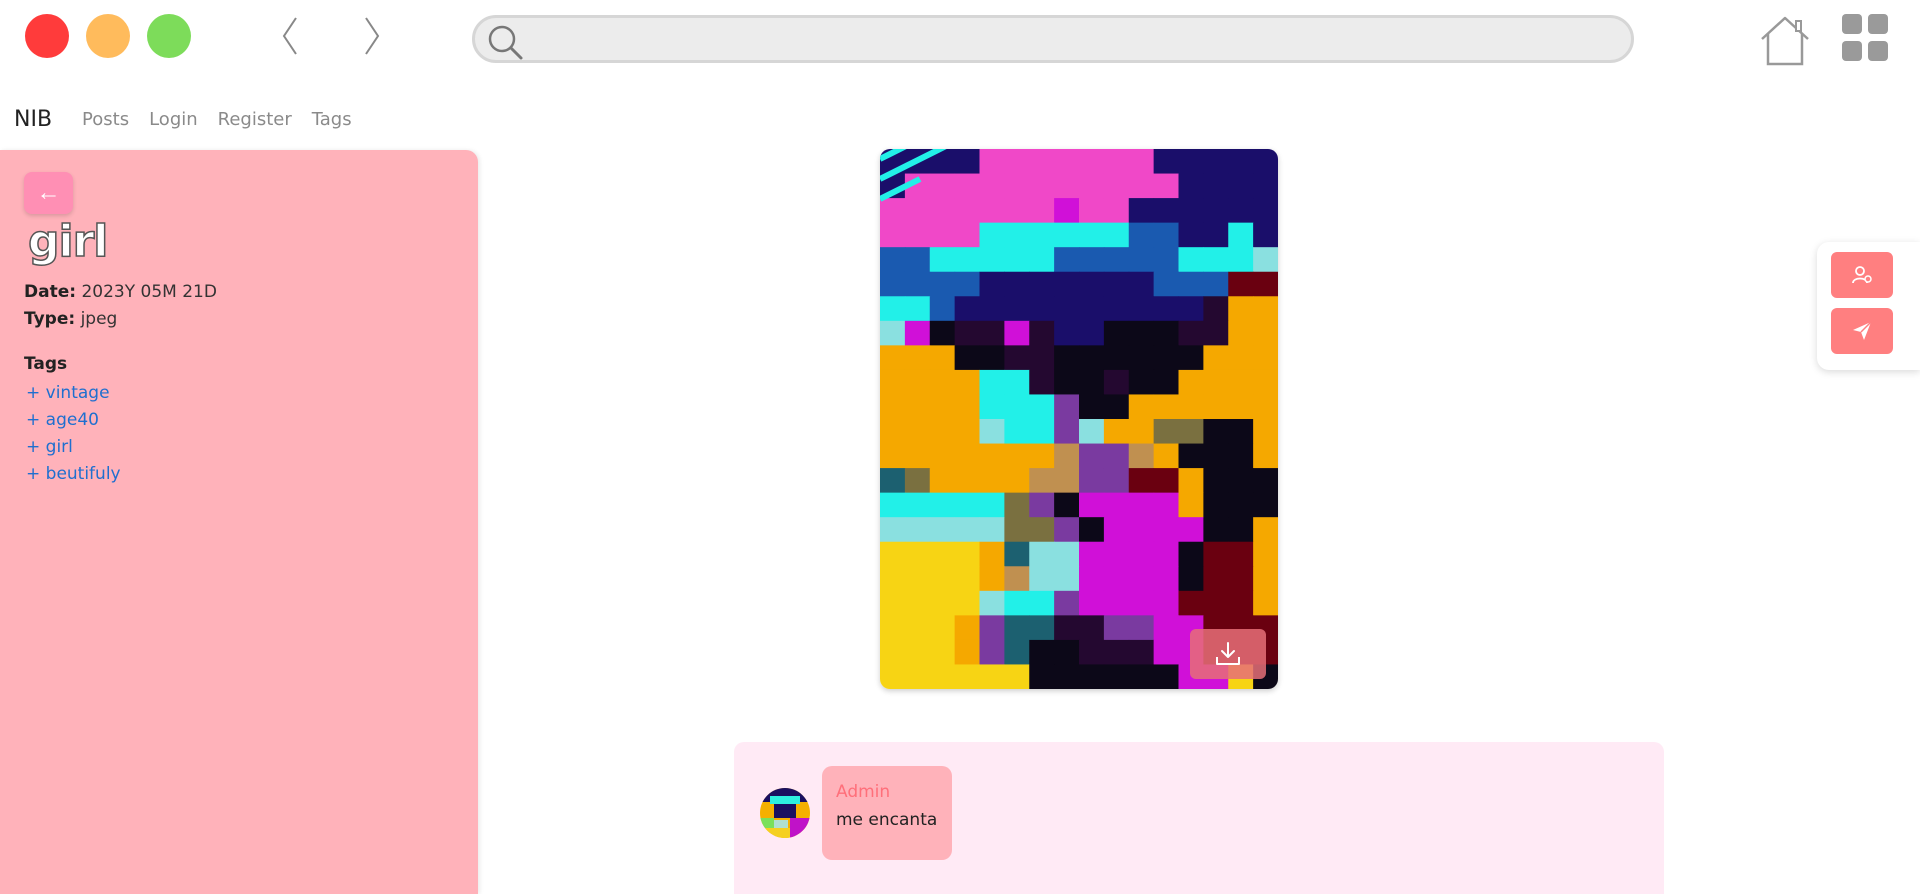  Describe the element at coordinates (173, 119) in the screenshot. I see `nav-link-login: Login` at that location.